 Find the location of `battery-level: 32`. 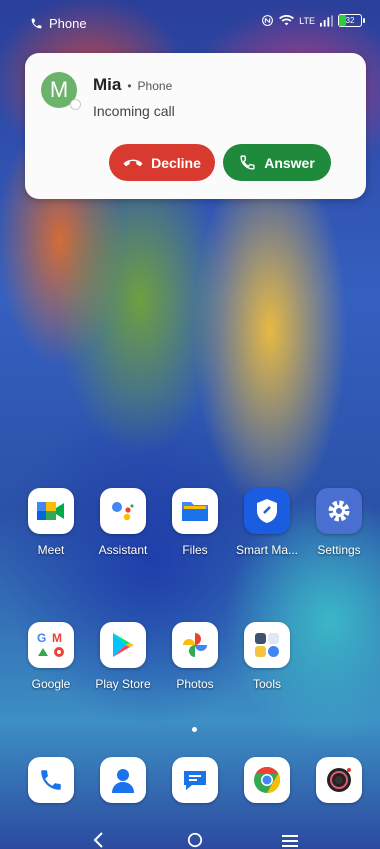

battery-level: 32 is located at coordinates (350, 20).